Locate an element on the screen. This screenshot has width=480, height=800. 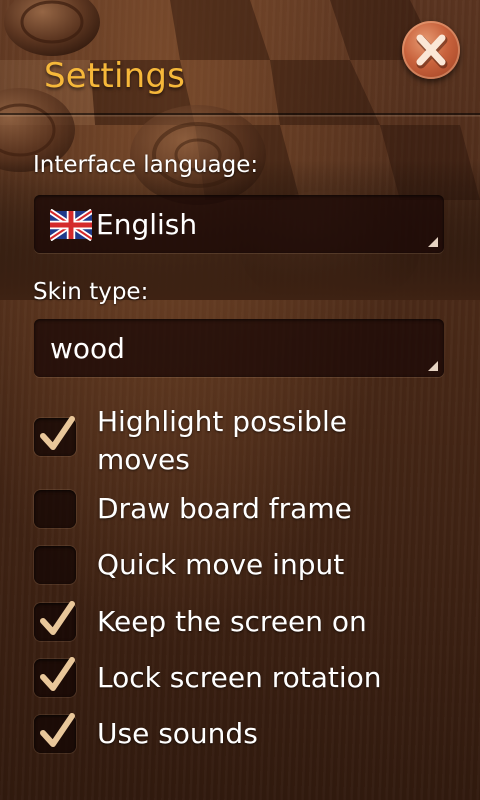
close-x-icon is located at coordinates (432, 51).